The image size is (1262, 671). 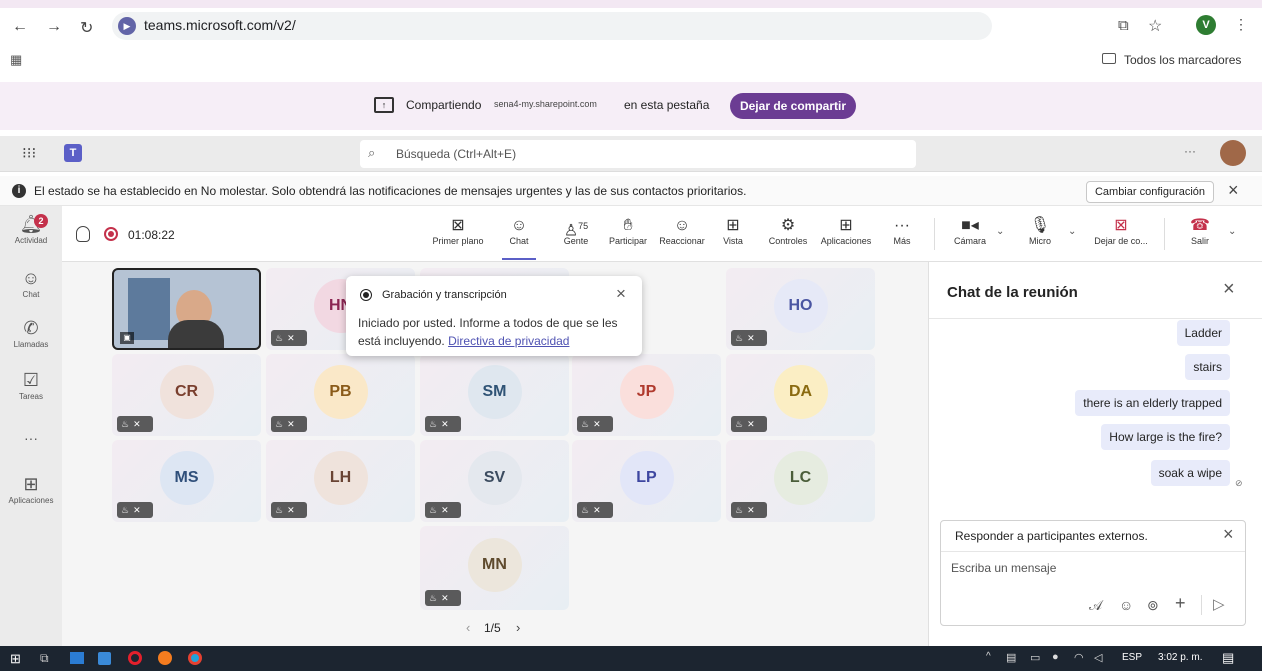 I want to click on self-video-tile: ▣, so click(x=186, y=309).